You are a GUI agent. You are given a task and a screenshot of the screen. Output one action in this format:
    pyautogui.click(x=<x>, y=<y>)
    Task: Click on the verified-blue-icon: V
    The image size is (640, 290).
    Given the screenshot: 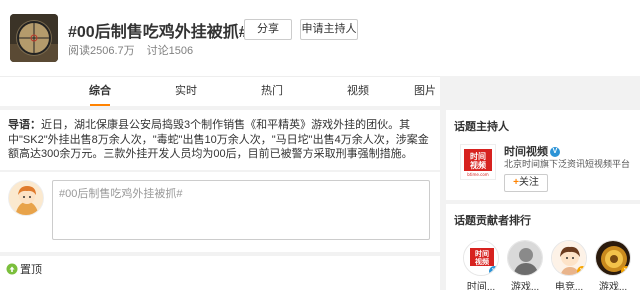 What is the action you would take?
    pyautogui.click(x=493, y=270)
    